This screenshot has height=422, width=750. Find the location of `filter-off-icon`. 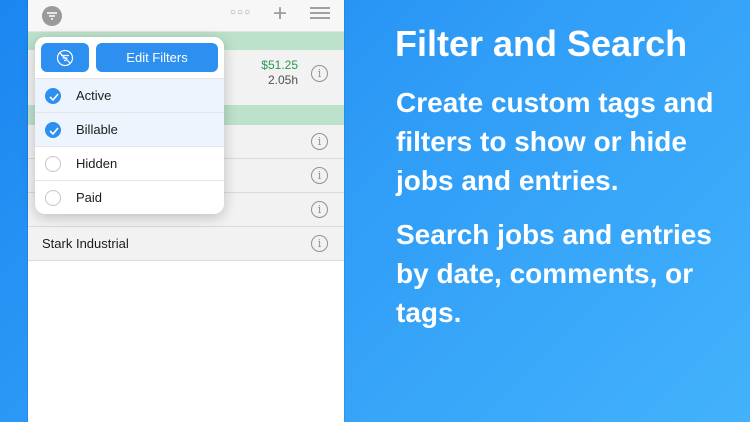

filter-off-icon is located at coordinates (65, 57).